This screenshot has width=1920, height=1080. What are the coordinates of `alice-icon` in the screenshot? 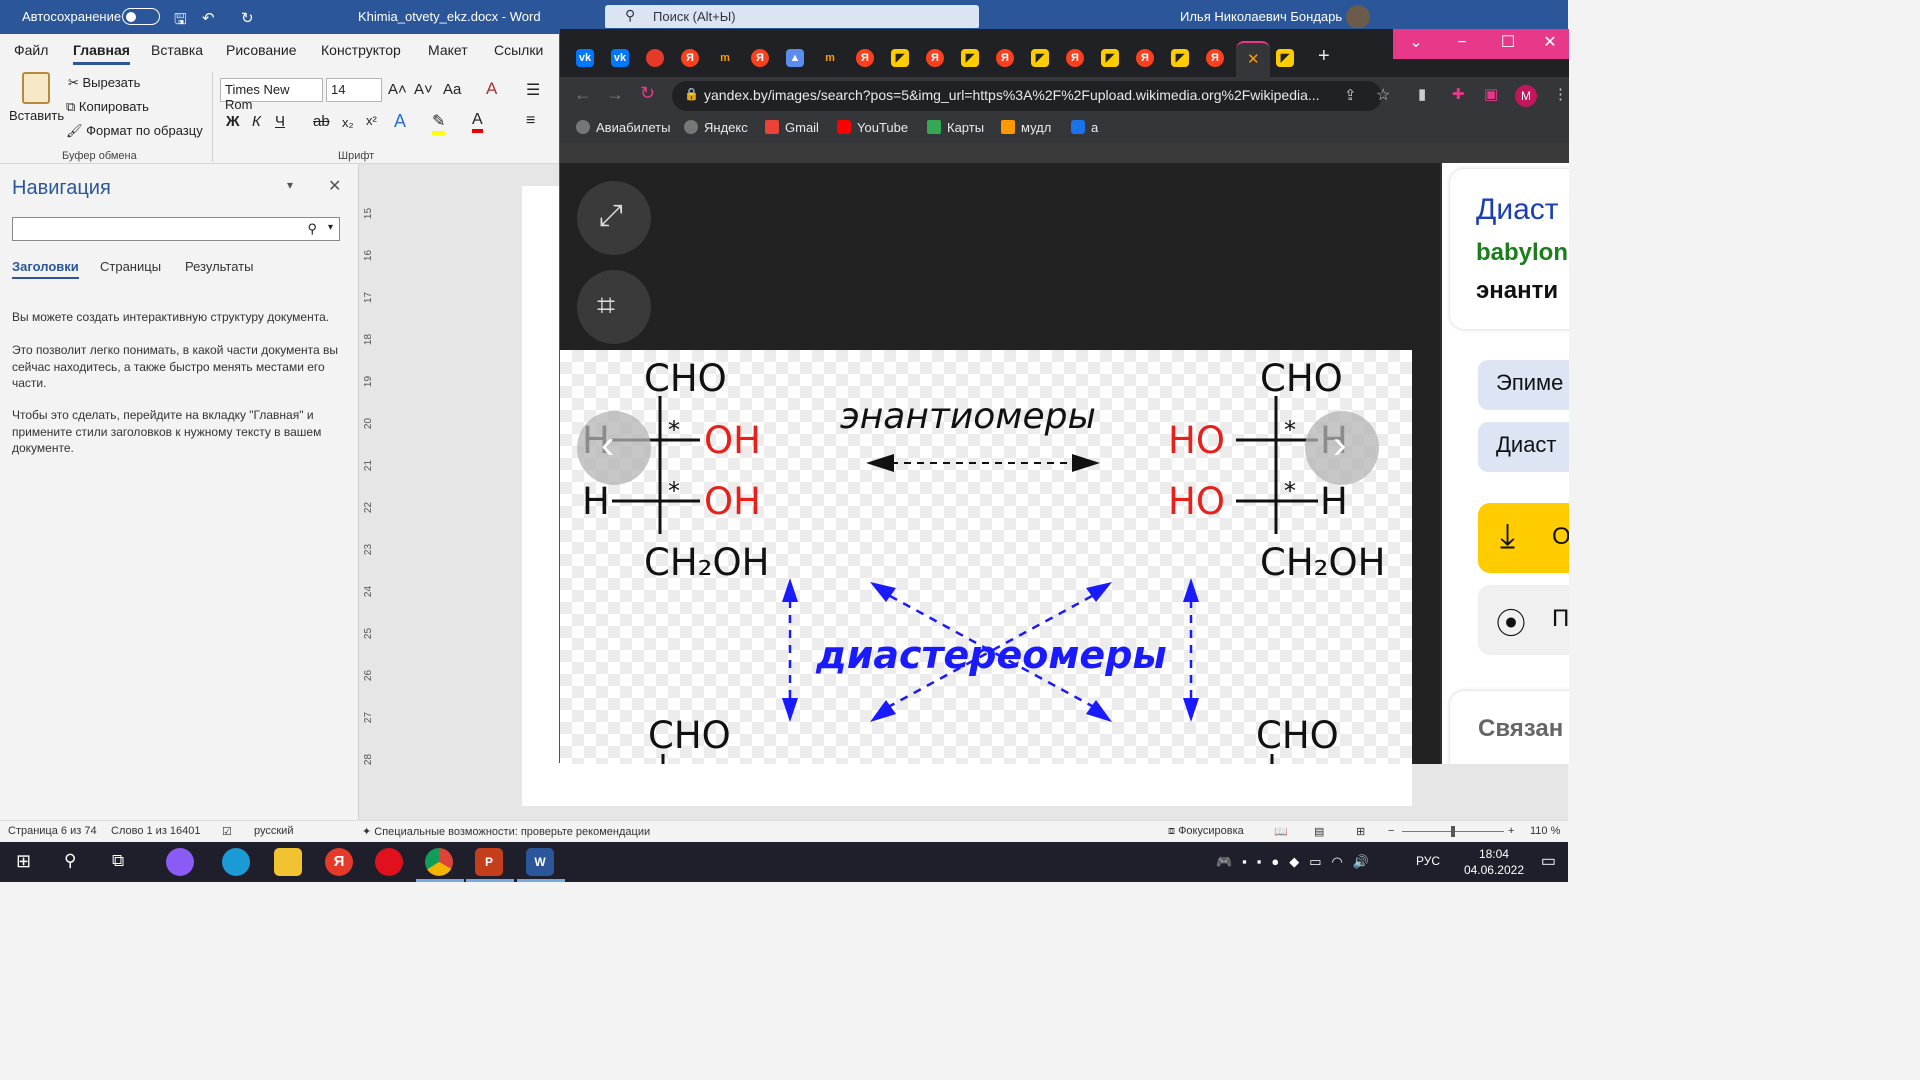 It's located at (180, 862).